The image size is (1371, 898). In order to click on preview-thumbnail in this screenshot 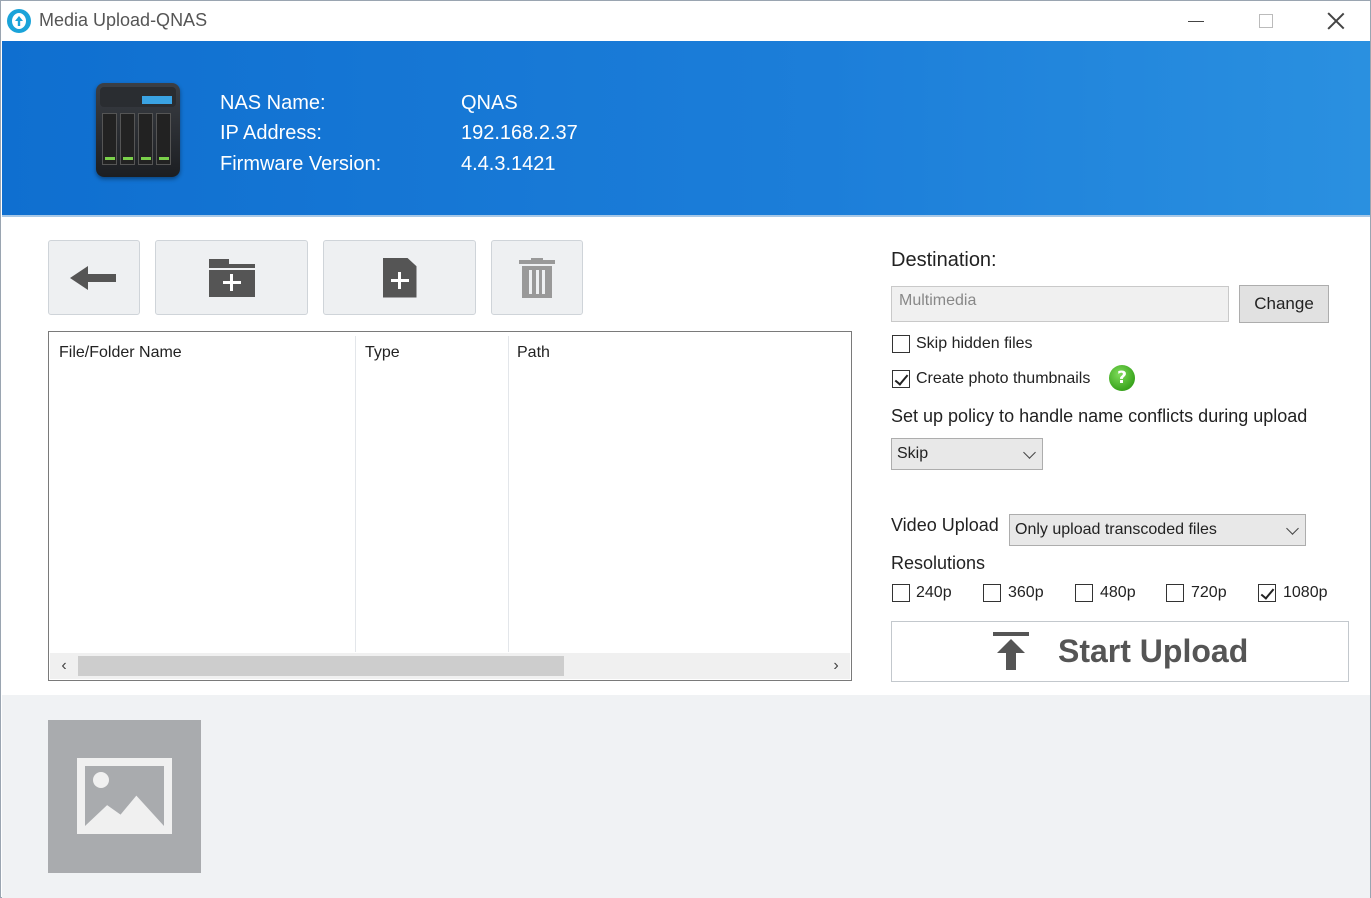, I will do `click(124, 796)`.